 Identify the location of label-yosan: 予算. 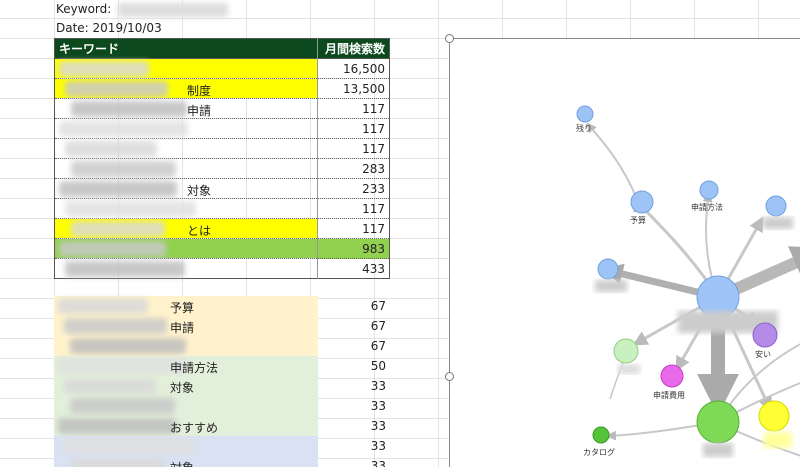
(638, 220).